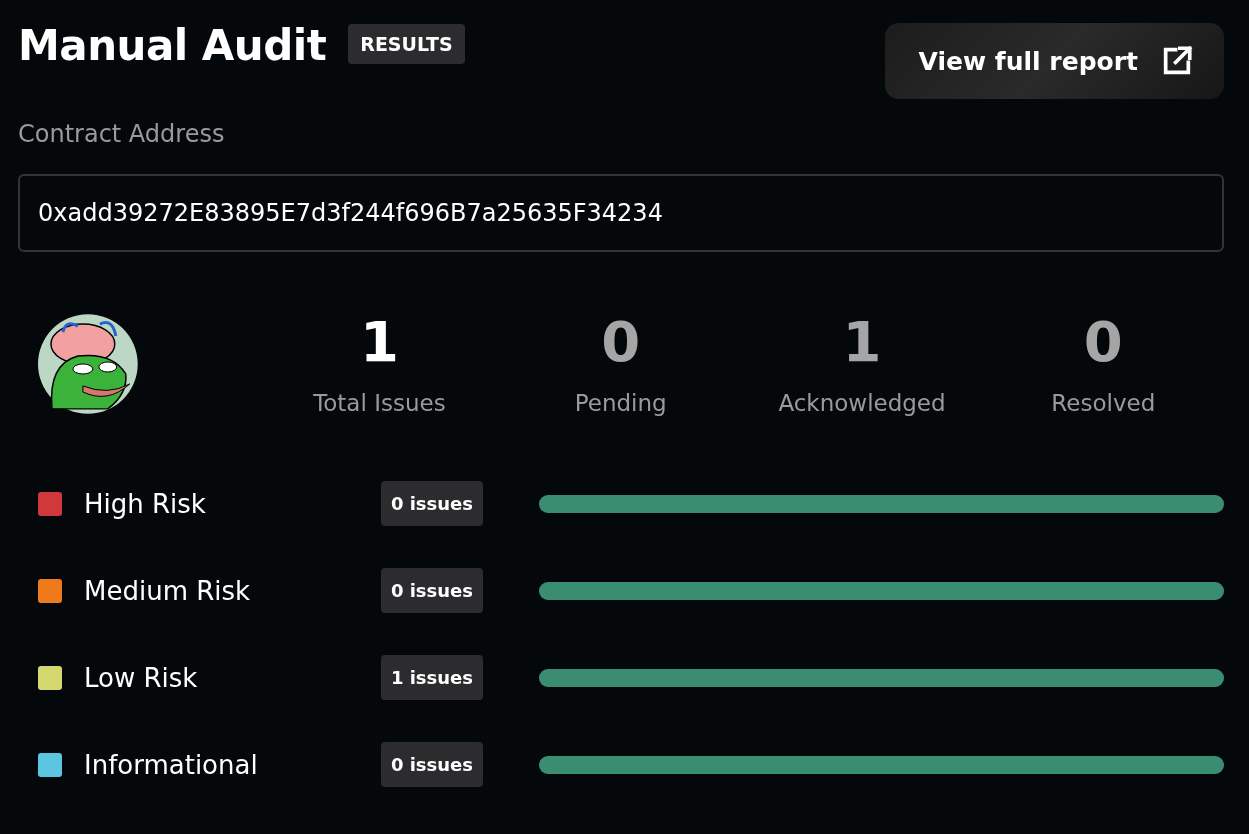 This screenshot has height=834, width=1249. Describe the element at coordinates (379, 403) in the screenshot. I see `stat-label: Total Issues` at that location.